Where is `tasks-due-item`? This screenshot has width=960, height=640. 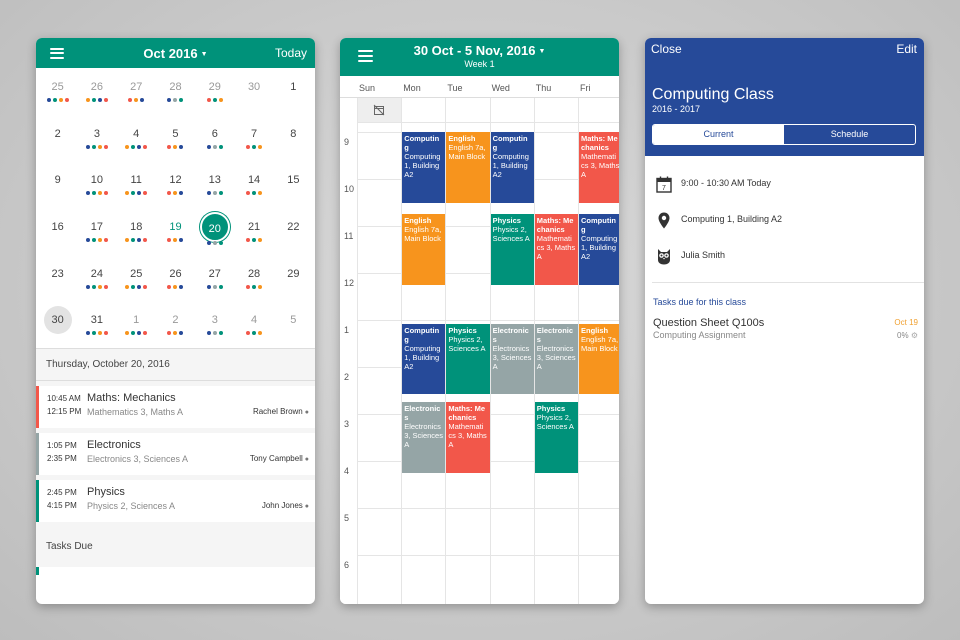
tasks-due-item is located at coordinates (175, 571).